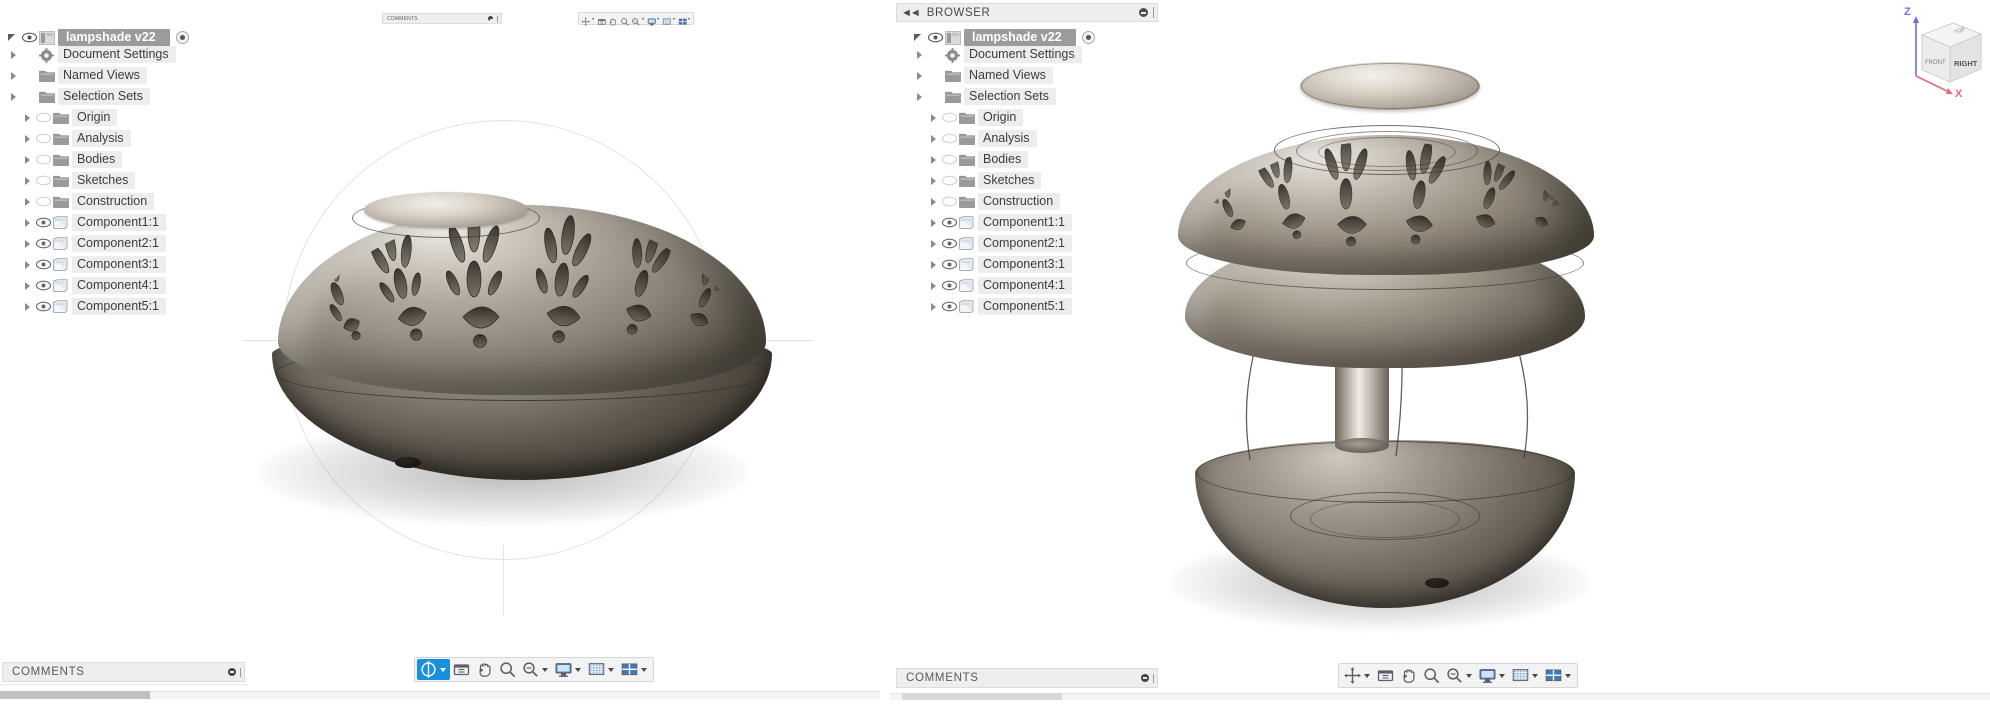 This screenshot has width=1990, height=718. What do you see at coordinates (89, 138) in the screenshot?
I see `tree-row: Analysis` at bounding box center [89, 138].